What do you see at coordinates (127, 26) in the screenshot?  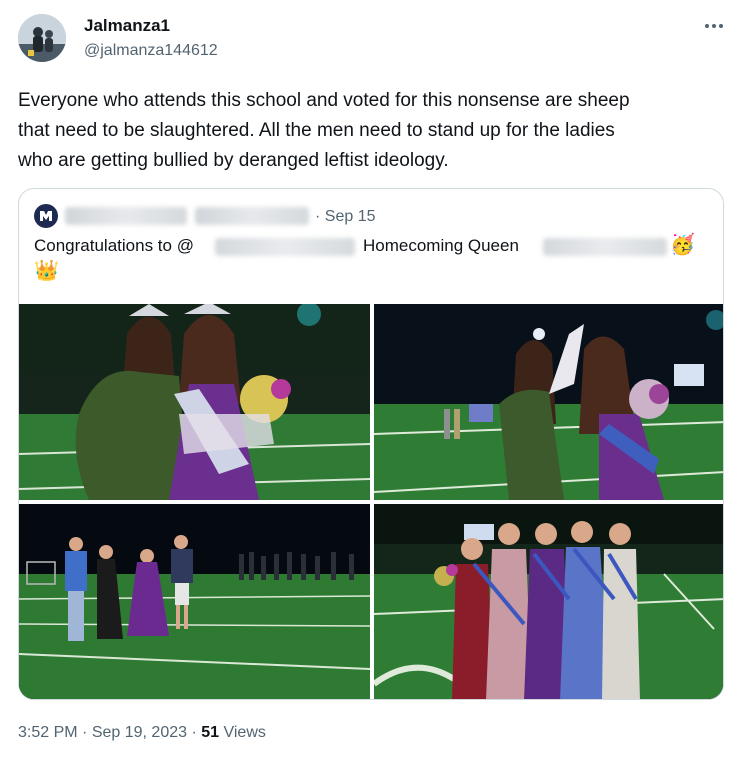 I see `author-display-name: Jalmanza1` at bounding box center [127, 26].